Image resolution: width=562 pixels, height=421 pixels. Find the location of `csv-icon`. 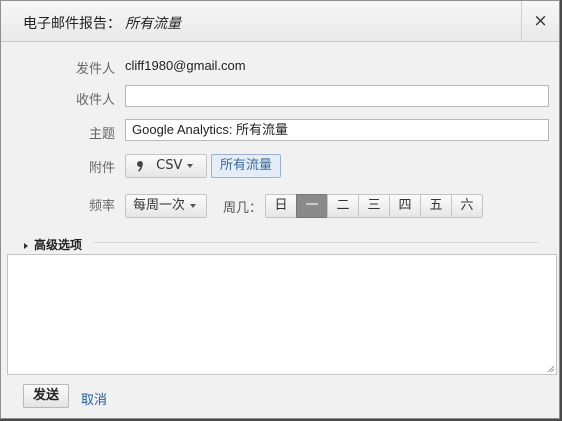

csv-icon is located at coordinates (140, 166).